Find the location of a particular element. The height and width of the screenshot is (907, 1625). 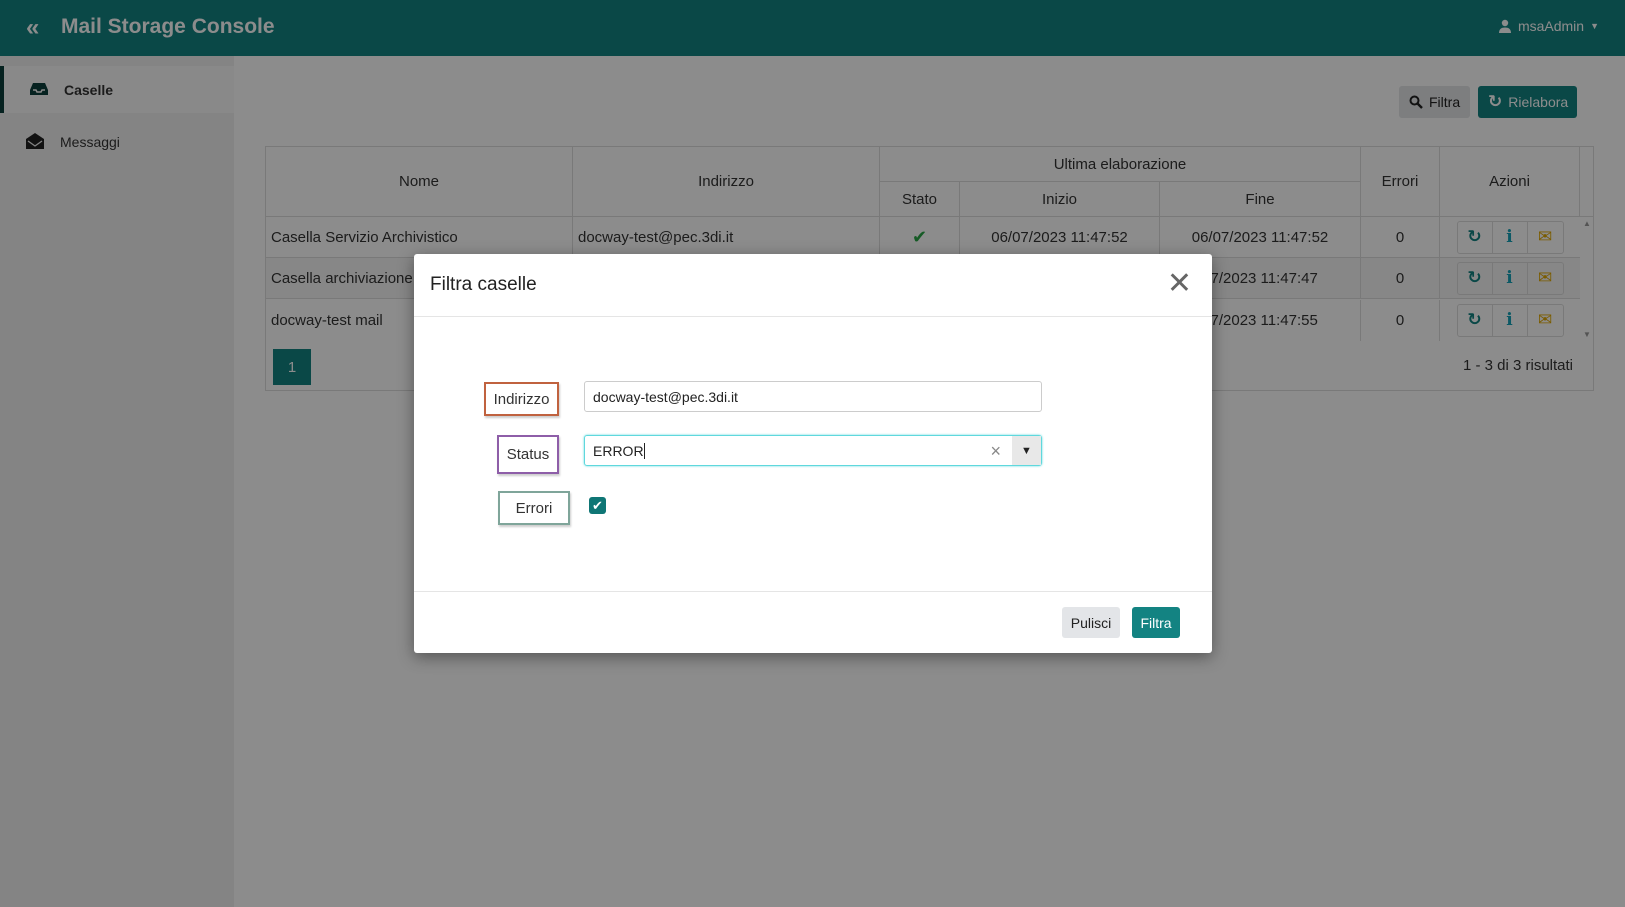

status-select: ERROR × ▼ is located at coordinates (813, 450).